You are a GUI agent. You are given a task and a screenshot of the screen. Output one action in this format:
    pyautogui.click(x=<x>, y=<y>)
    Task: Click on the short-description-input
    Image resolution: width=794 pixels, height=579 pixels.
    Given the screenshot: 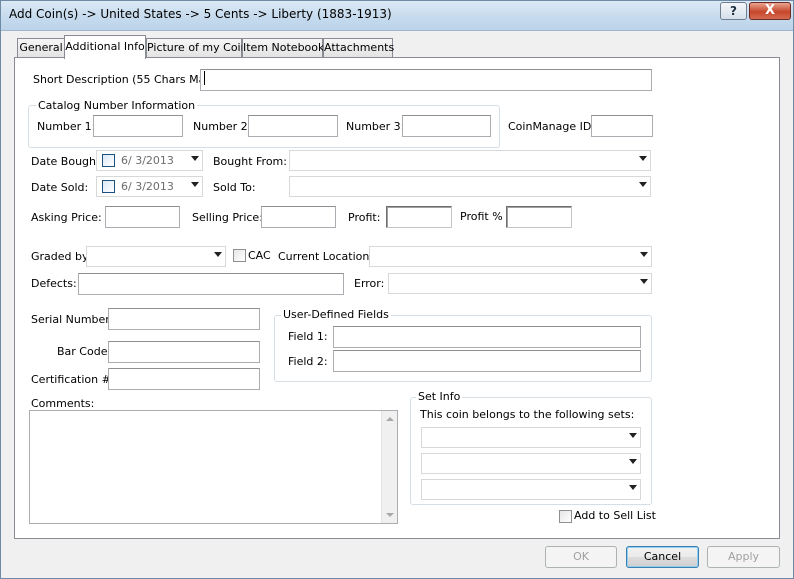 What is the action you would take?
    pyautogui.click(x=426, y=80)
    